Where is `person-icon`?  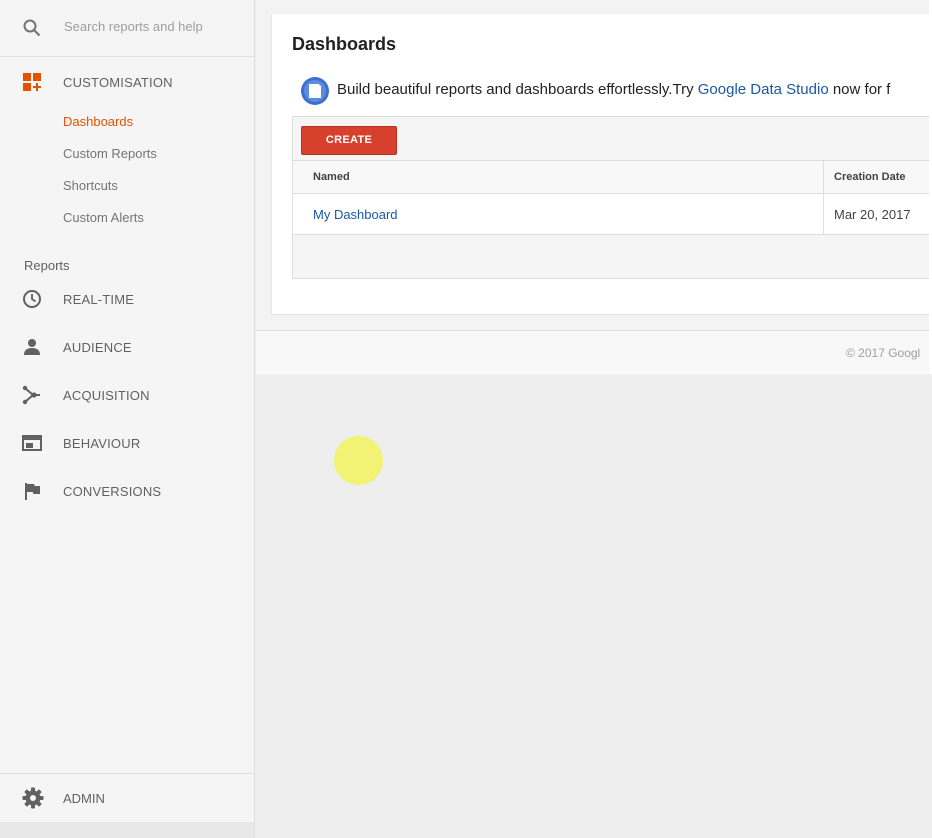 person-icon is located at coordinates (32, 349).